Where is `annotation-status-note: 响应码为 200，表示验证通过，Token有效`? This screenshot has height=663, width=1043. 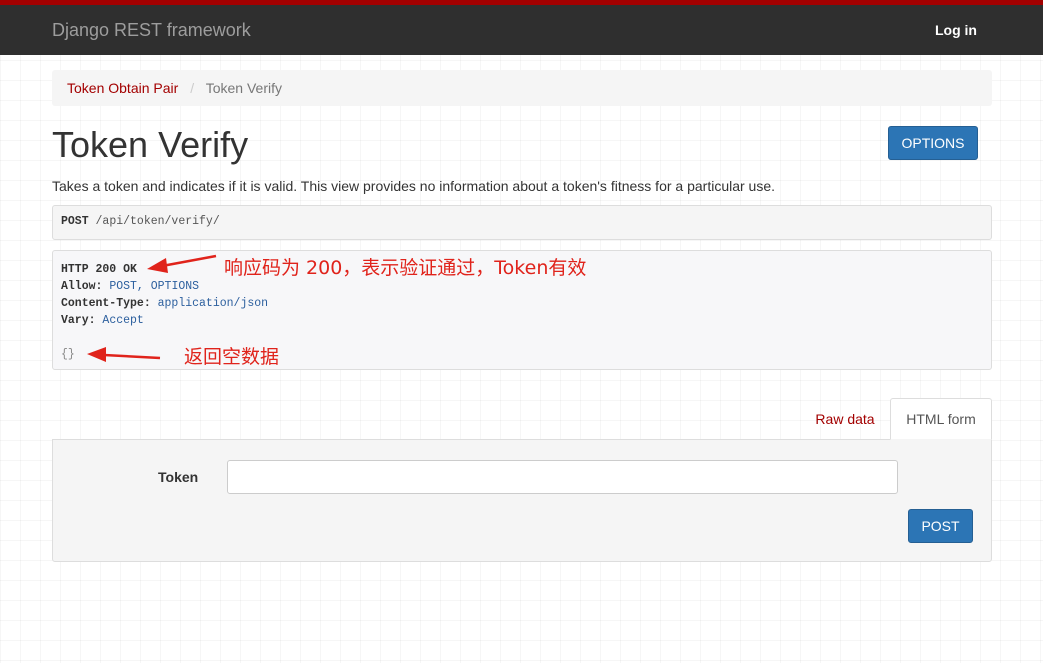
annotation-status-note: 响应码为 200，表示验证通过，Token有效 is located at coordinates (405, 268).